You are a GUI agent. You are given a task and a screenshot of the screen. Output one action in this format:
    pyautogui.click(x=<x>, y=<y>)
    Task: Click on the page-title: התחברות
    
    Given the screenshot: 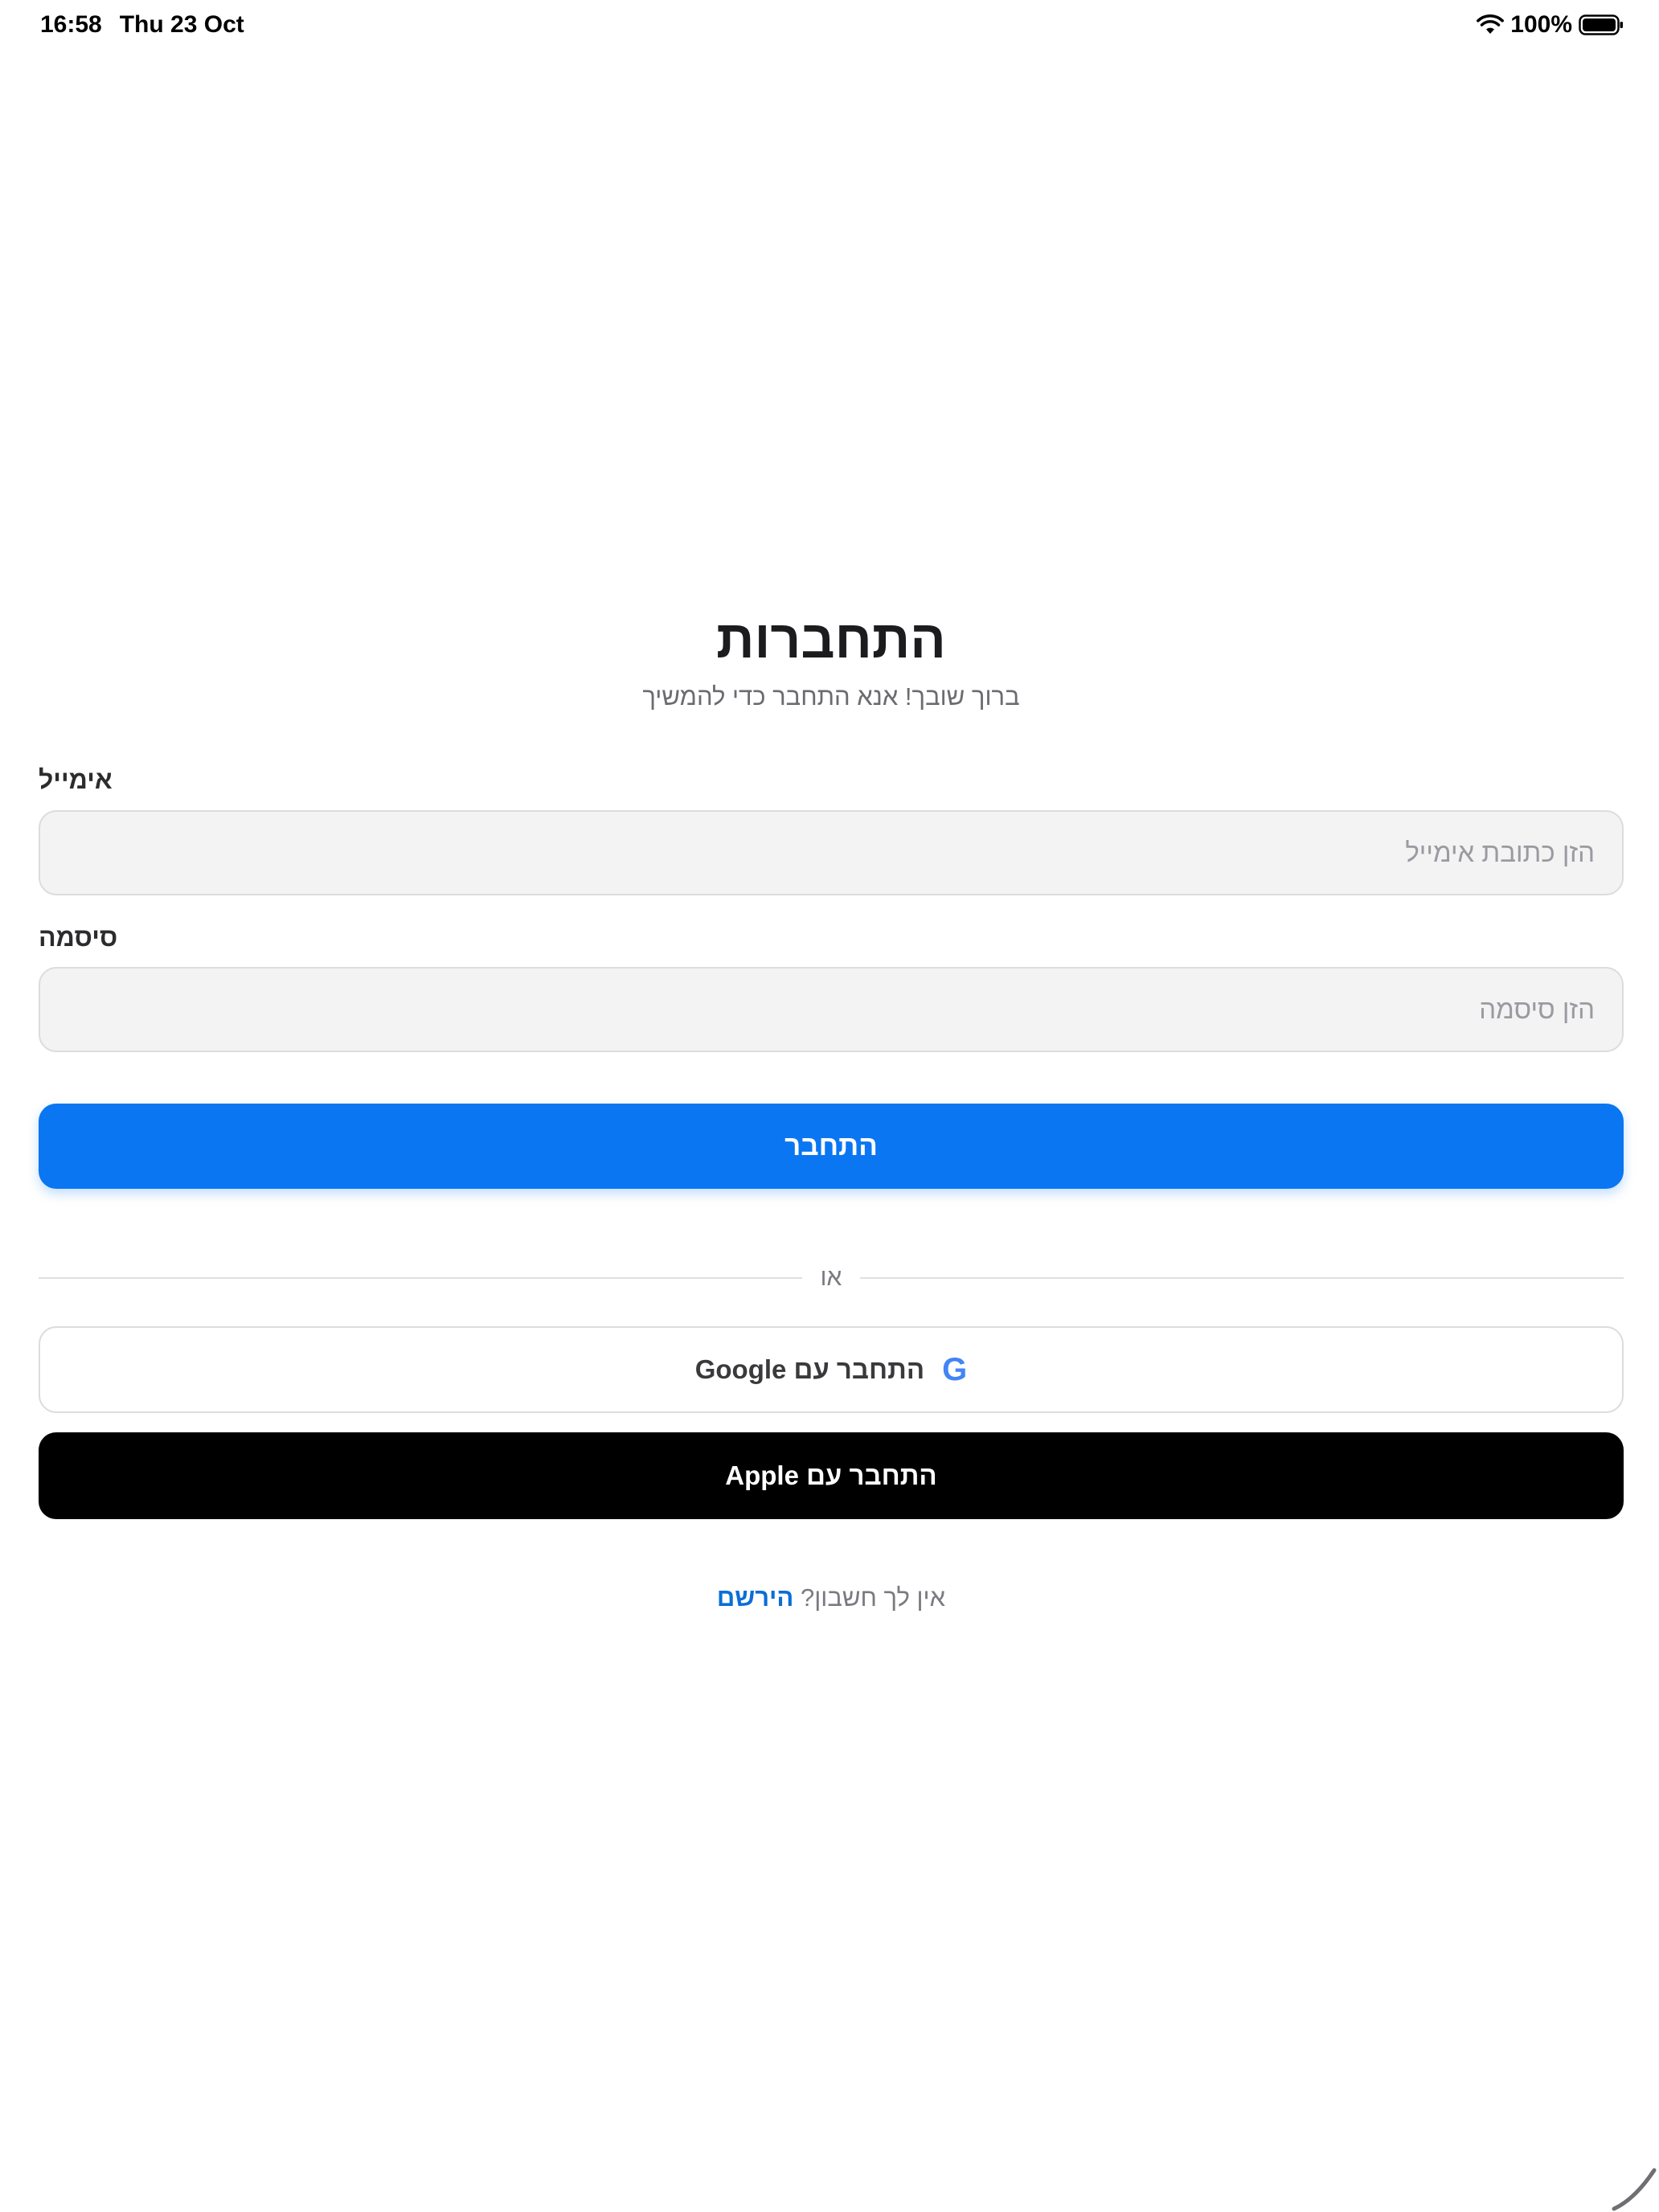 What is the action you would take?
    pyautogui.click(x=831, y=639)
    